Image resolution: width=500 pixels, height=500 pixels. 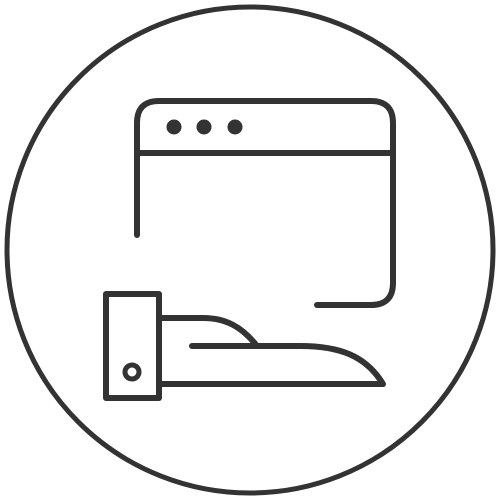 What do you see at coordinates (271, 365) in the screenshot?
I see `palm-icon` at bounding box center [271, 365].